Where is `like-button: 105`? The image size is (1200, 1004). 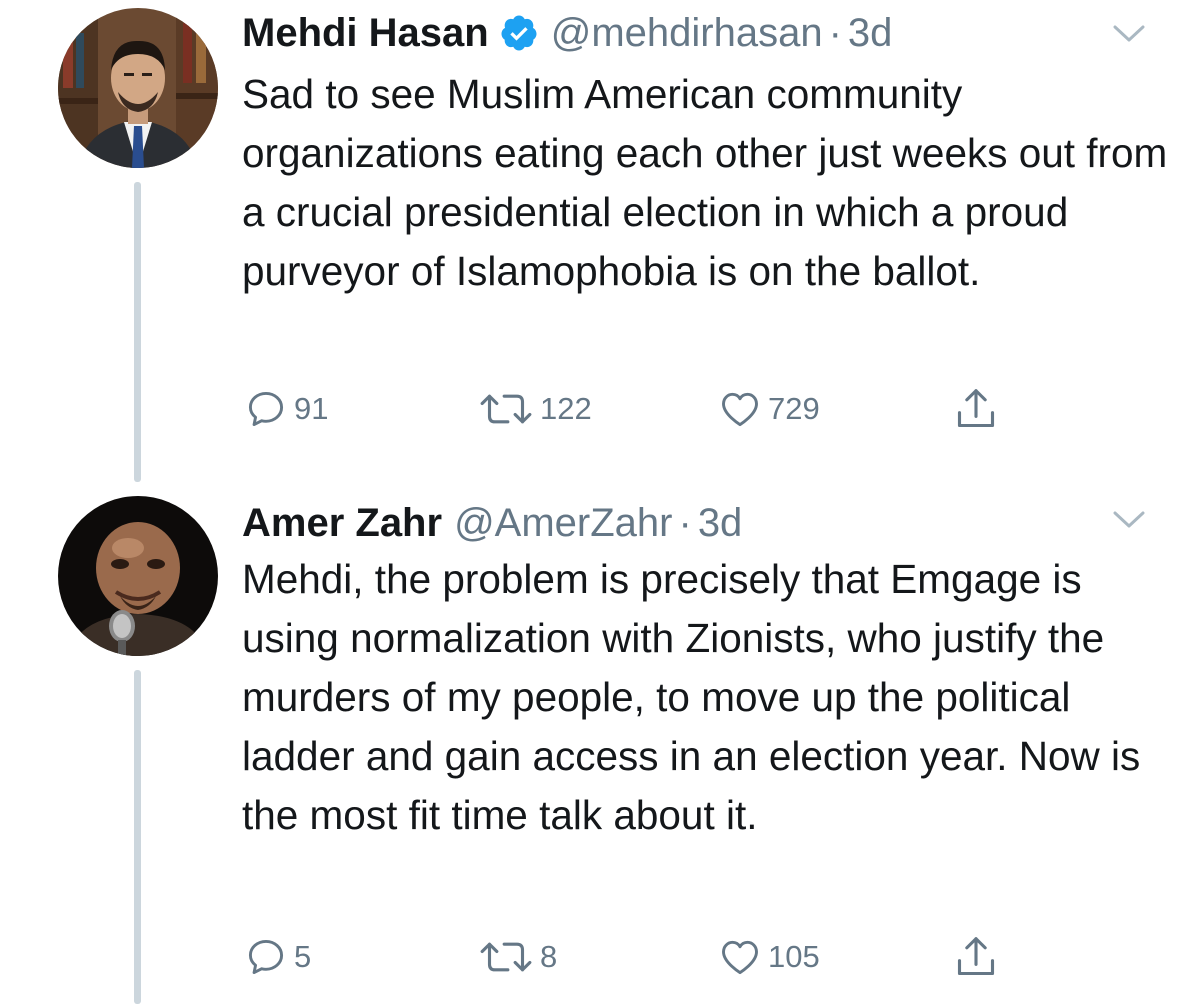
like-button: 105 is located at coordinates (769, 957).